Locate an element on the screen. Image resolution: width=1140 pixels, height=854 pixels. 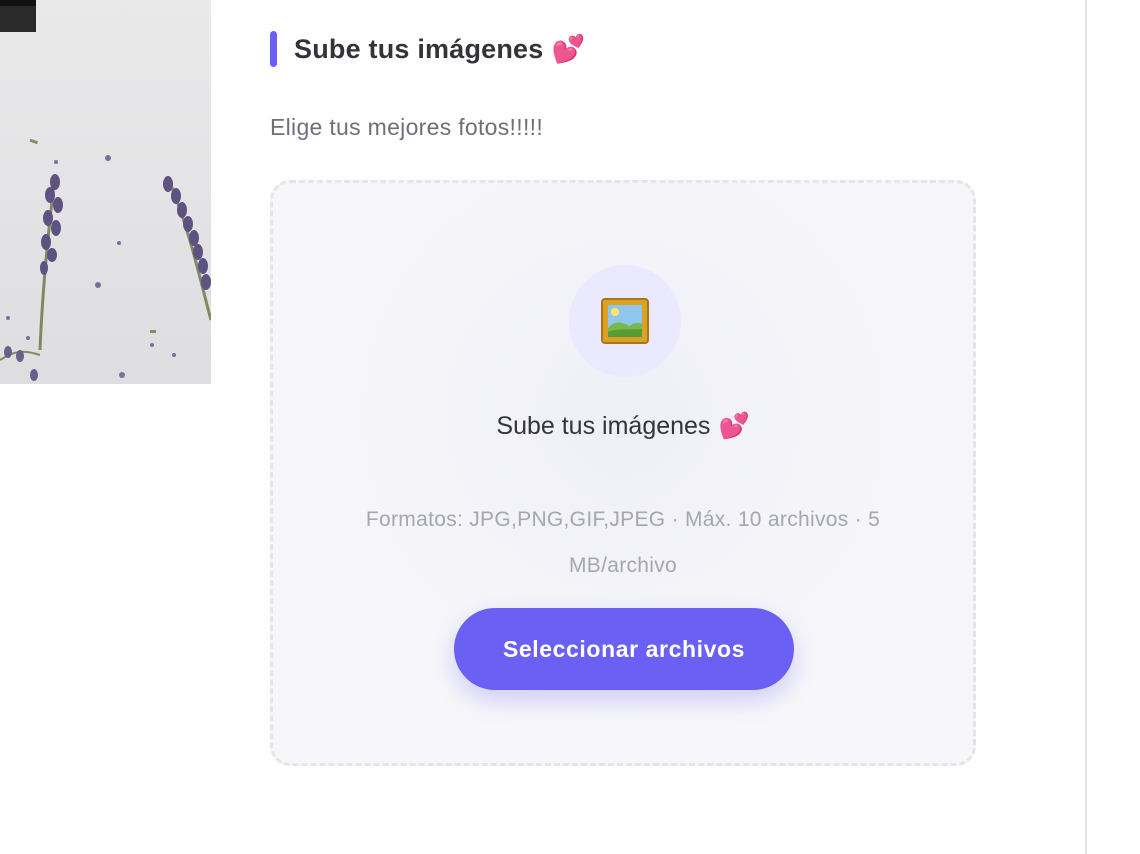
section-title-text: Sube tus imágenes is located at coordinates (419, 49).